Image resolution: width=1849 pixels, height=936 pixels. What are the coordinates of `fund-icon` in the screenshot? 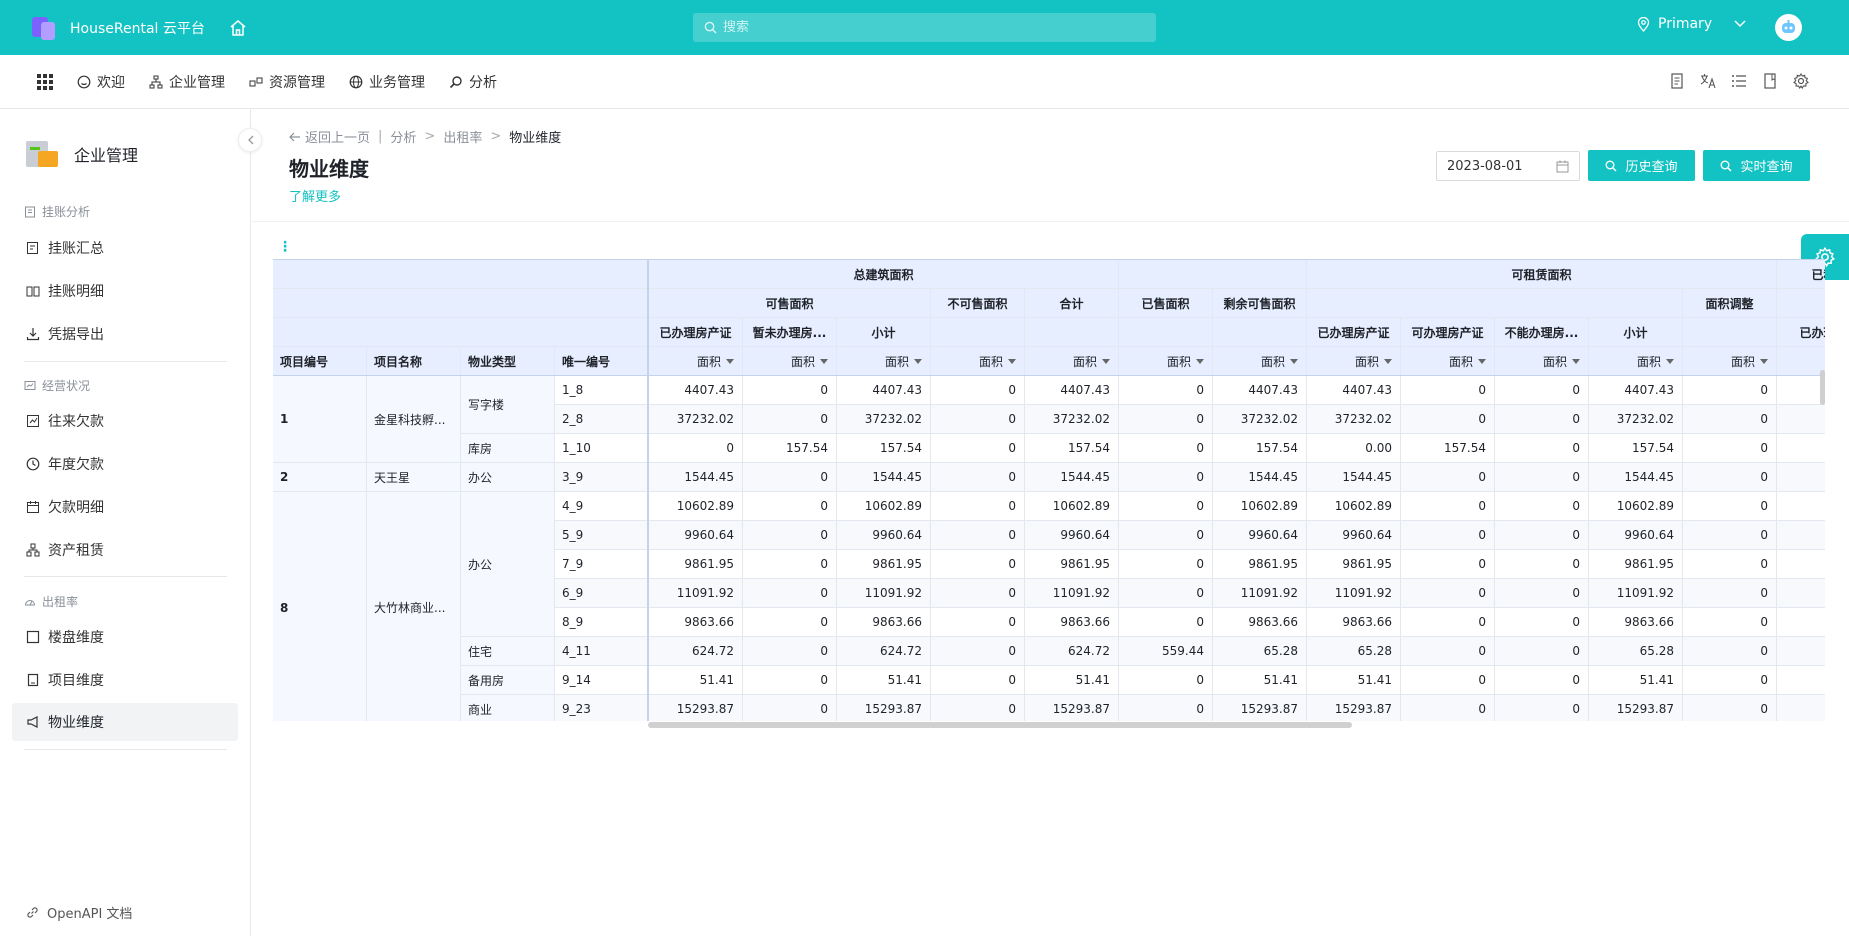 It's located at (30, 385).